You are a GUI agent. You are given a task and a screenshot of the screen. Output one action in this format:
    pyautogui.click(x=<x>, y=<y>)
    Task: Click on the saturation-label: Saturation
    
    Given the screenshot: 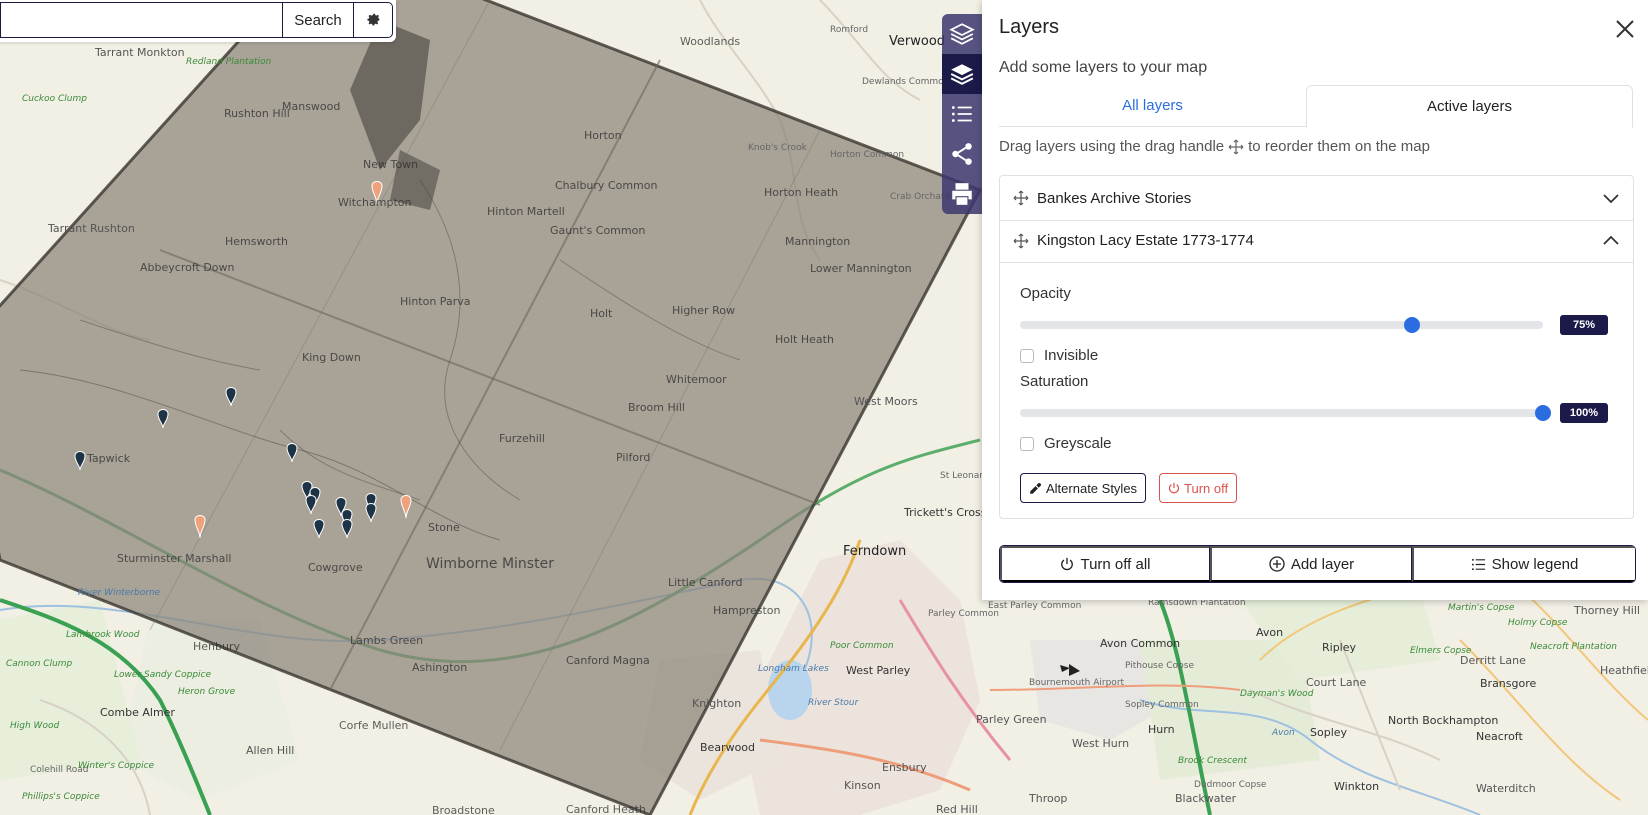 What is the action you would take?
    pyautogui.click(x=1054, y=381)
    